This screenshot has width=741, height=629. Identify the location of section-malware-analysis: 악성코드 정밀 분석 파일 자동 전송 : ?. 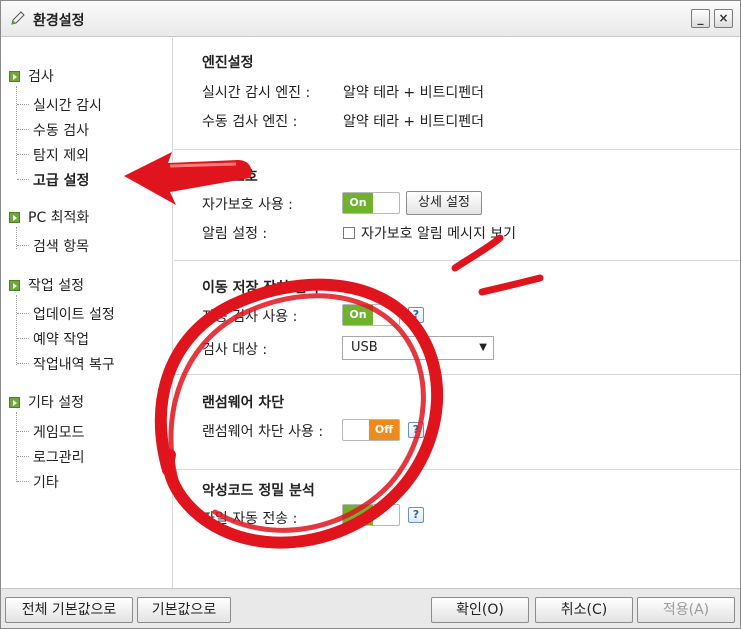
(457, 529).